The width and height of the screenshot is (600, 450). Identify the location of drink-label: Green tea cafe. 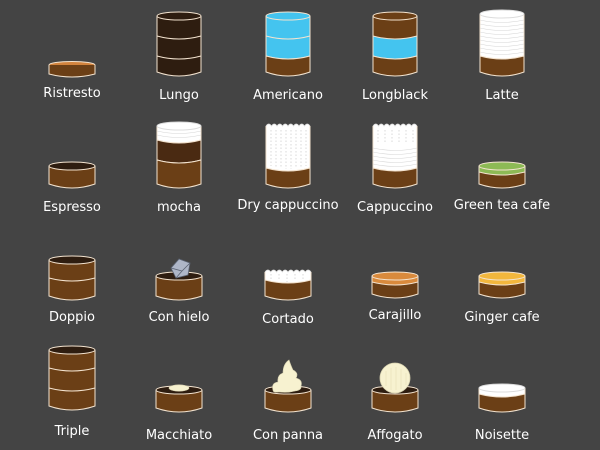
(502, 205).